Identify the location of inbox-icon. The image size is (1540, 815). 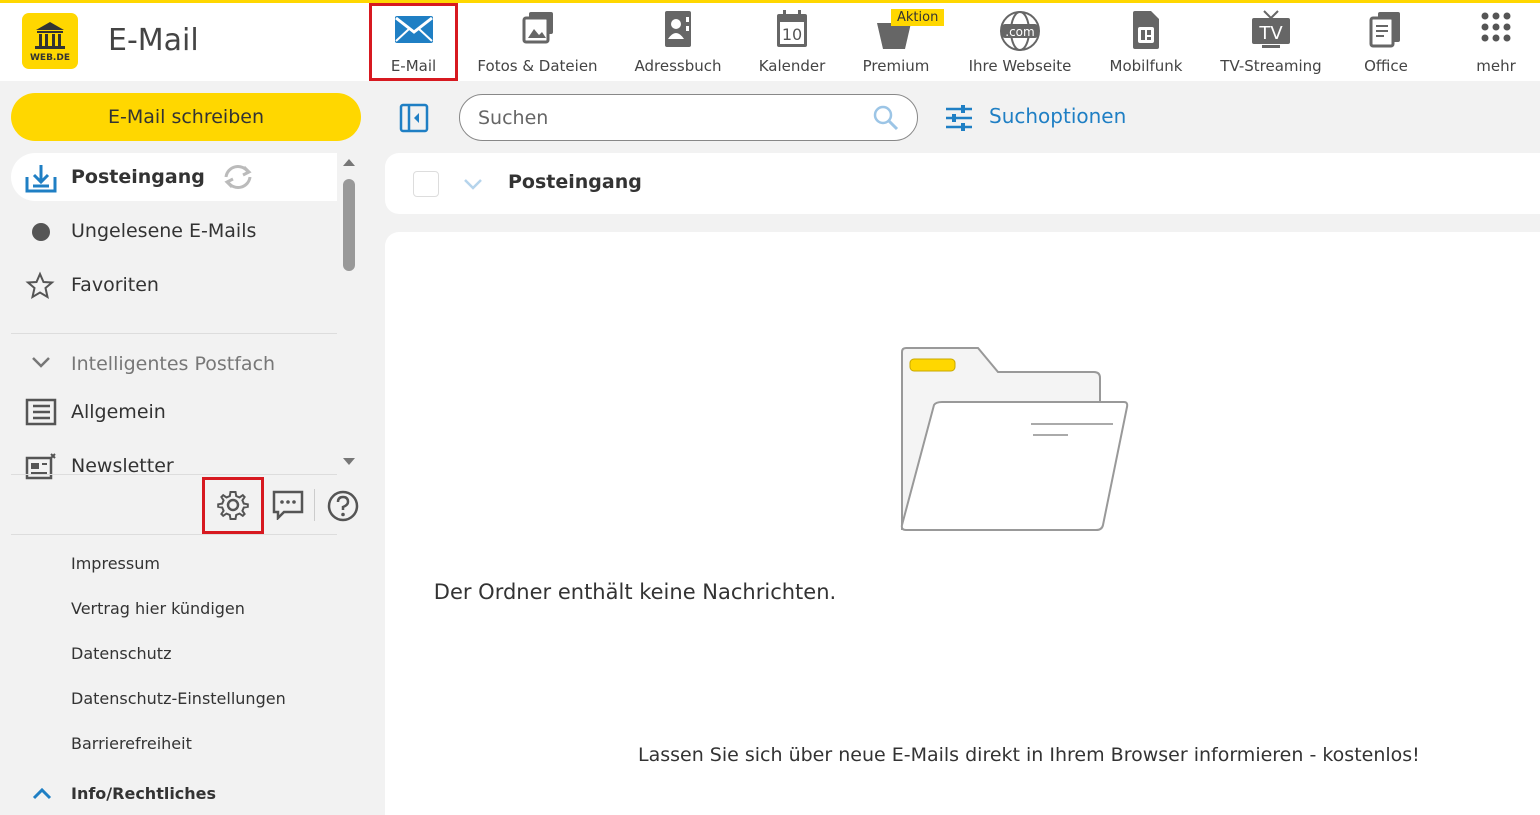
(41, 179).